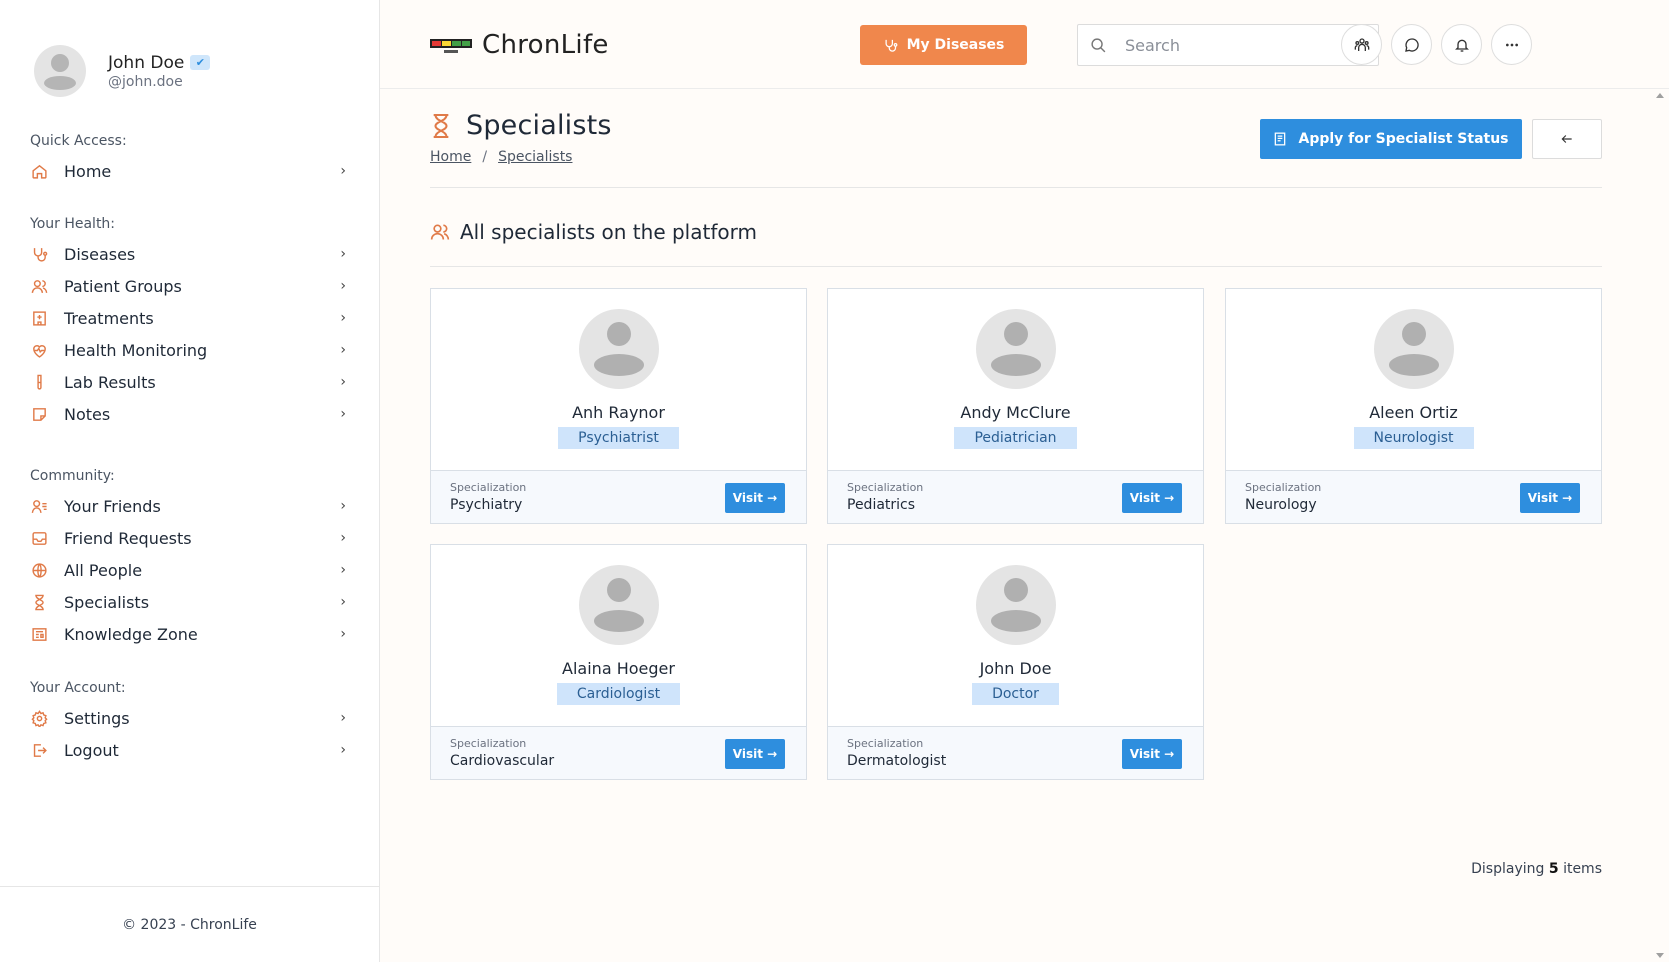  I want to click on search-input, so click(1245, 45).